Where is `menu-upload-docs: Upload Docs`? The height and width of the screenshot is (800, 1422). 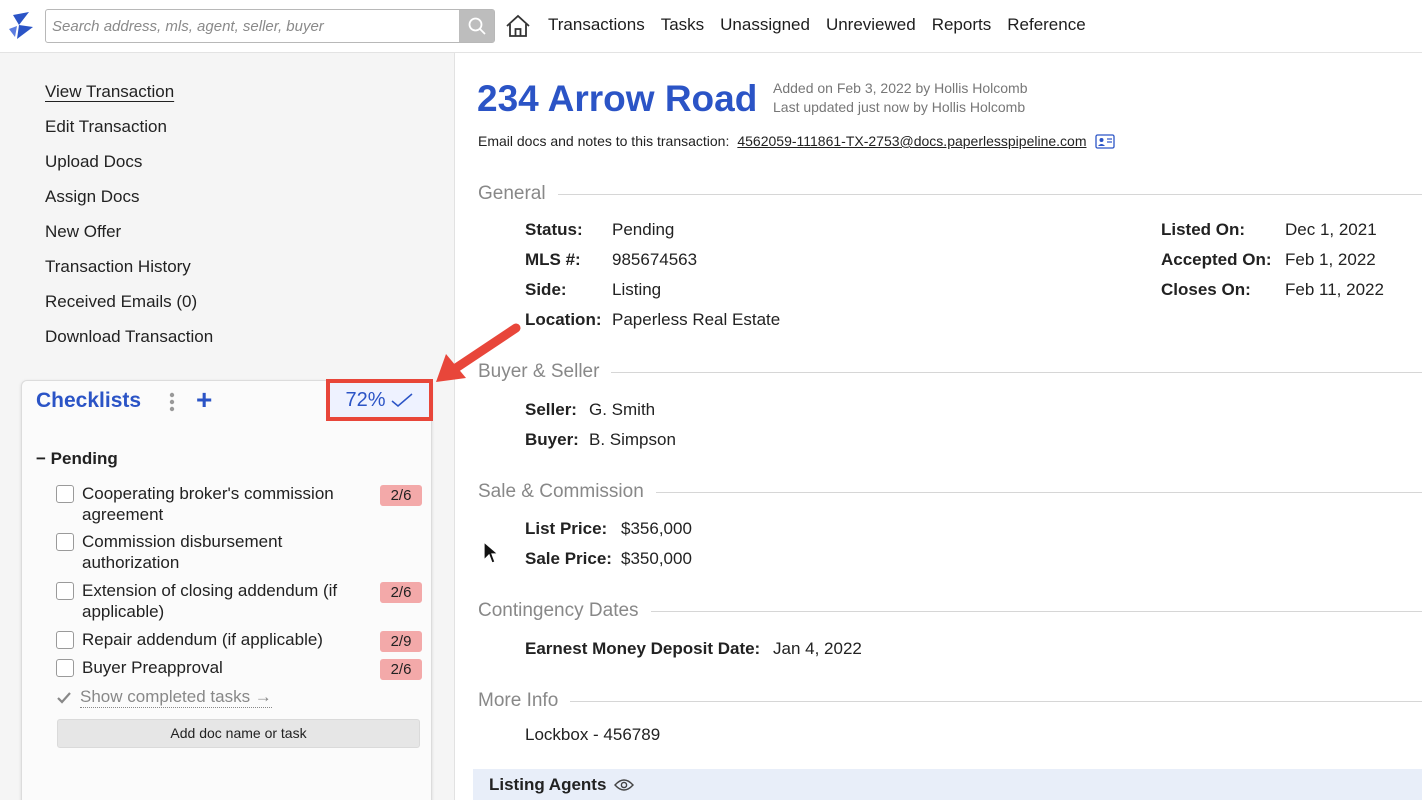
menu-upload-docs: Upload Docs is located at coordinates (129, 169).